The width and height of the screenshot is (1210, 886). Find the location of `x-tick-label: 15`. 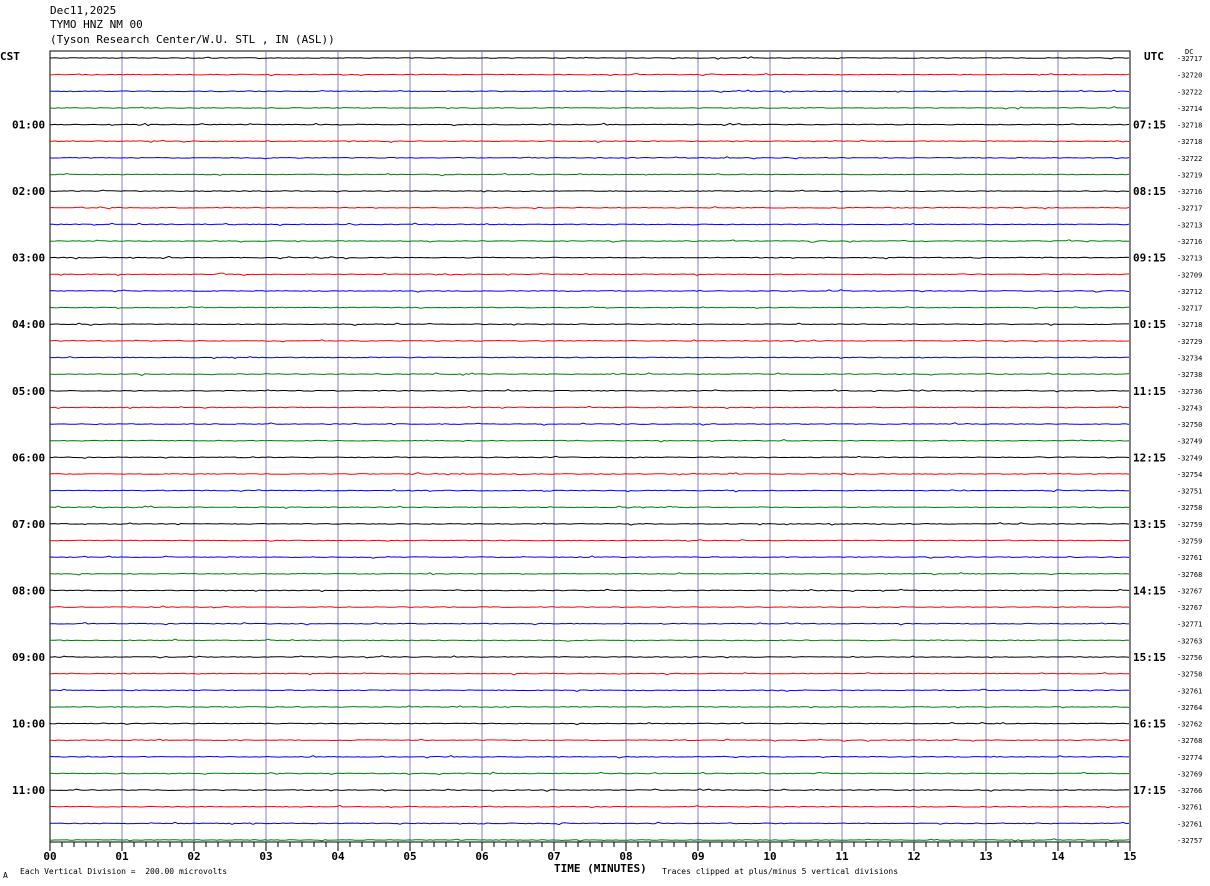

x-tick-label: 15 is located at coordinates (1129, 856).